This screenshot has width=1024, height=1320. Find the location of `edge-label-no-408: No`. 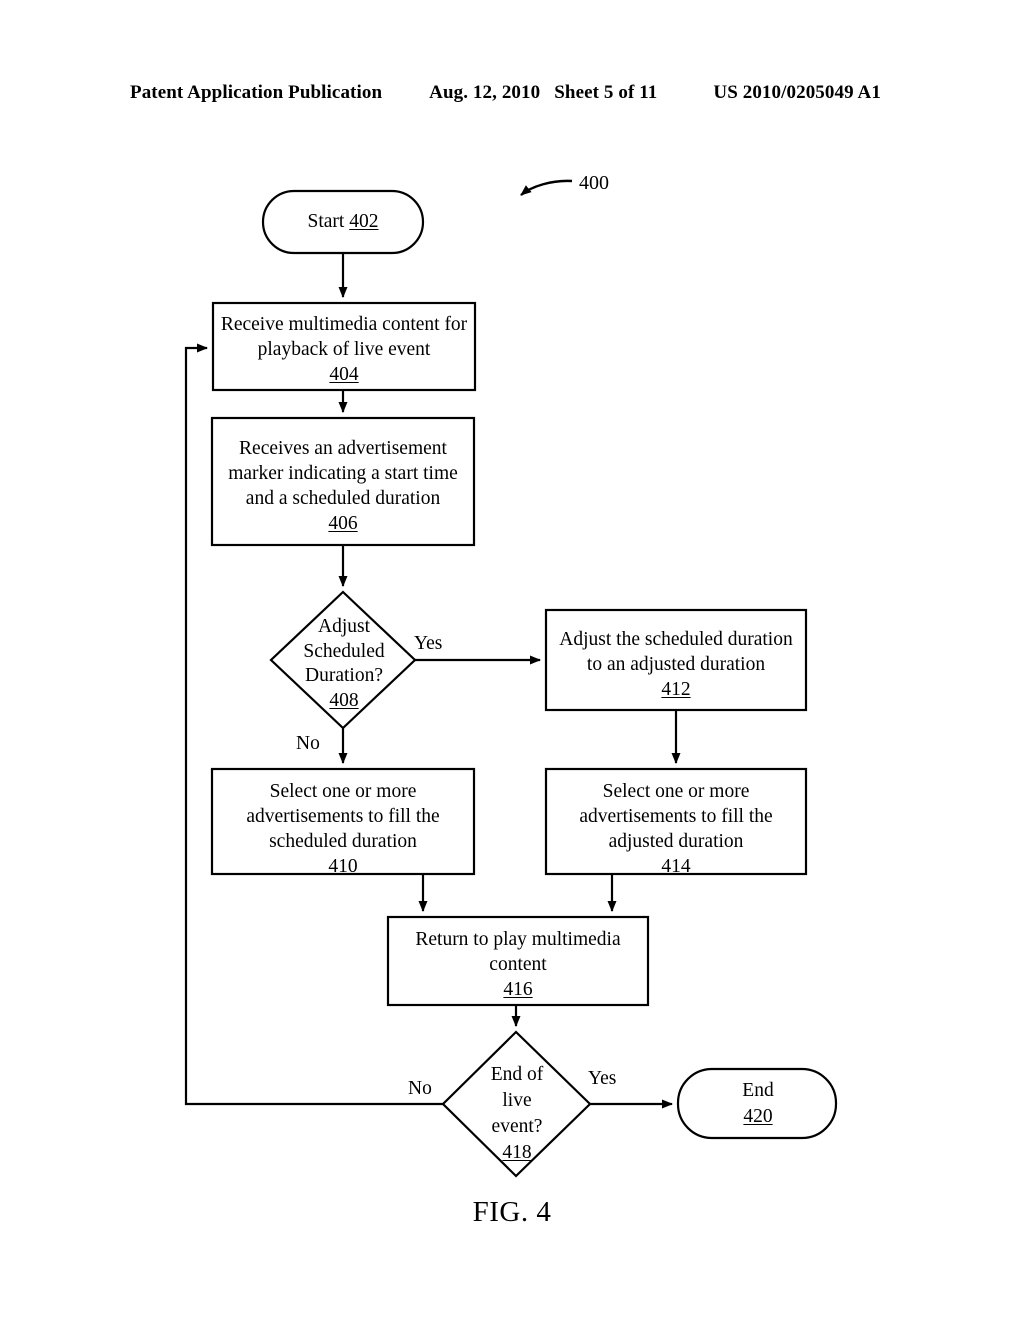

edge-label-no-408: No is located at coordinates (308, 743).